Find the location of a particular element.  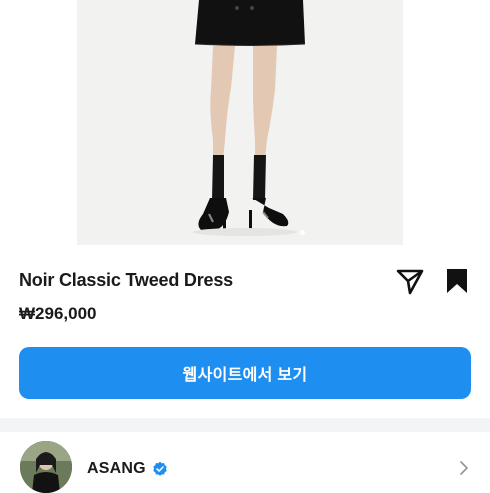

verified-badge-icon is located at coordinates (160, 468).